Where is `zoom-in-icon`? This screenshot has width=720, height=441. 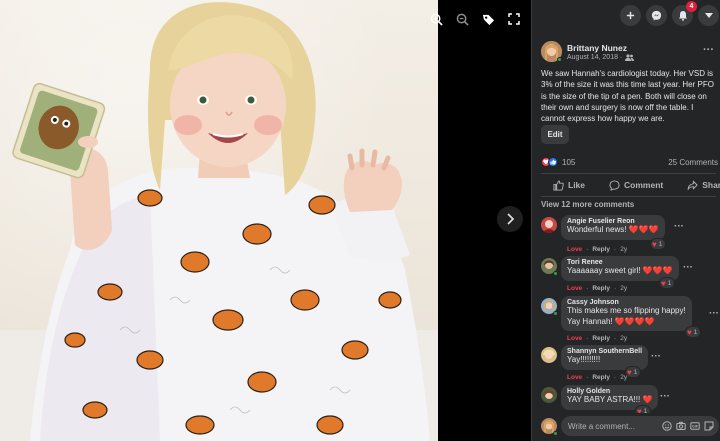 zoom-in-icon is located at coordinates (436, 19).